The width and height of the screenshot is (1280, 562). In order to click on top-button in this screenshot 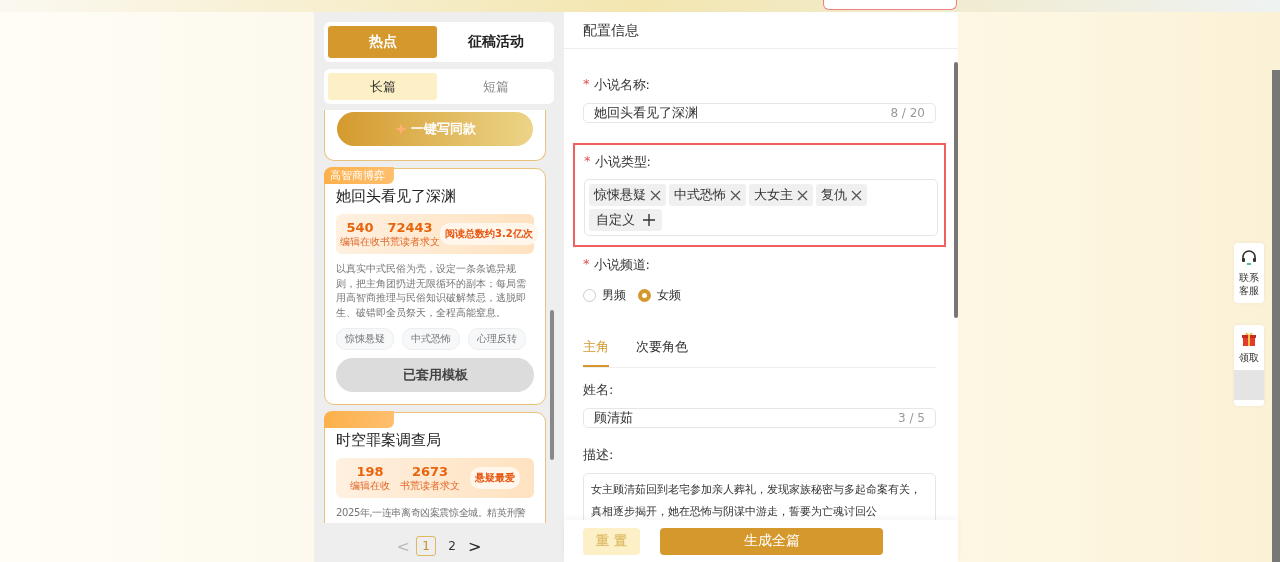, I will do `click(890, 5)`.